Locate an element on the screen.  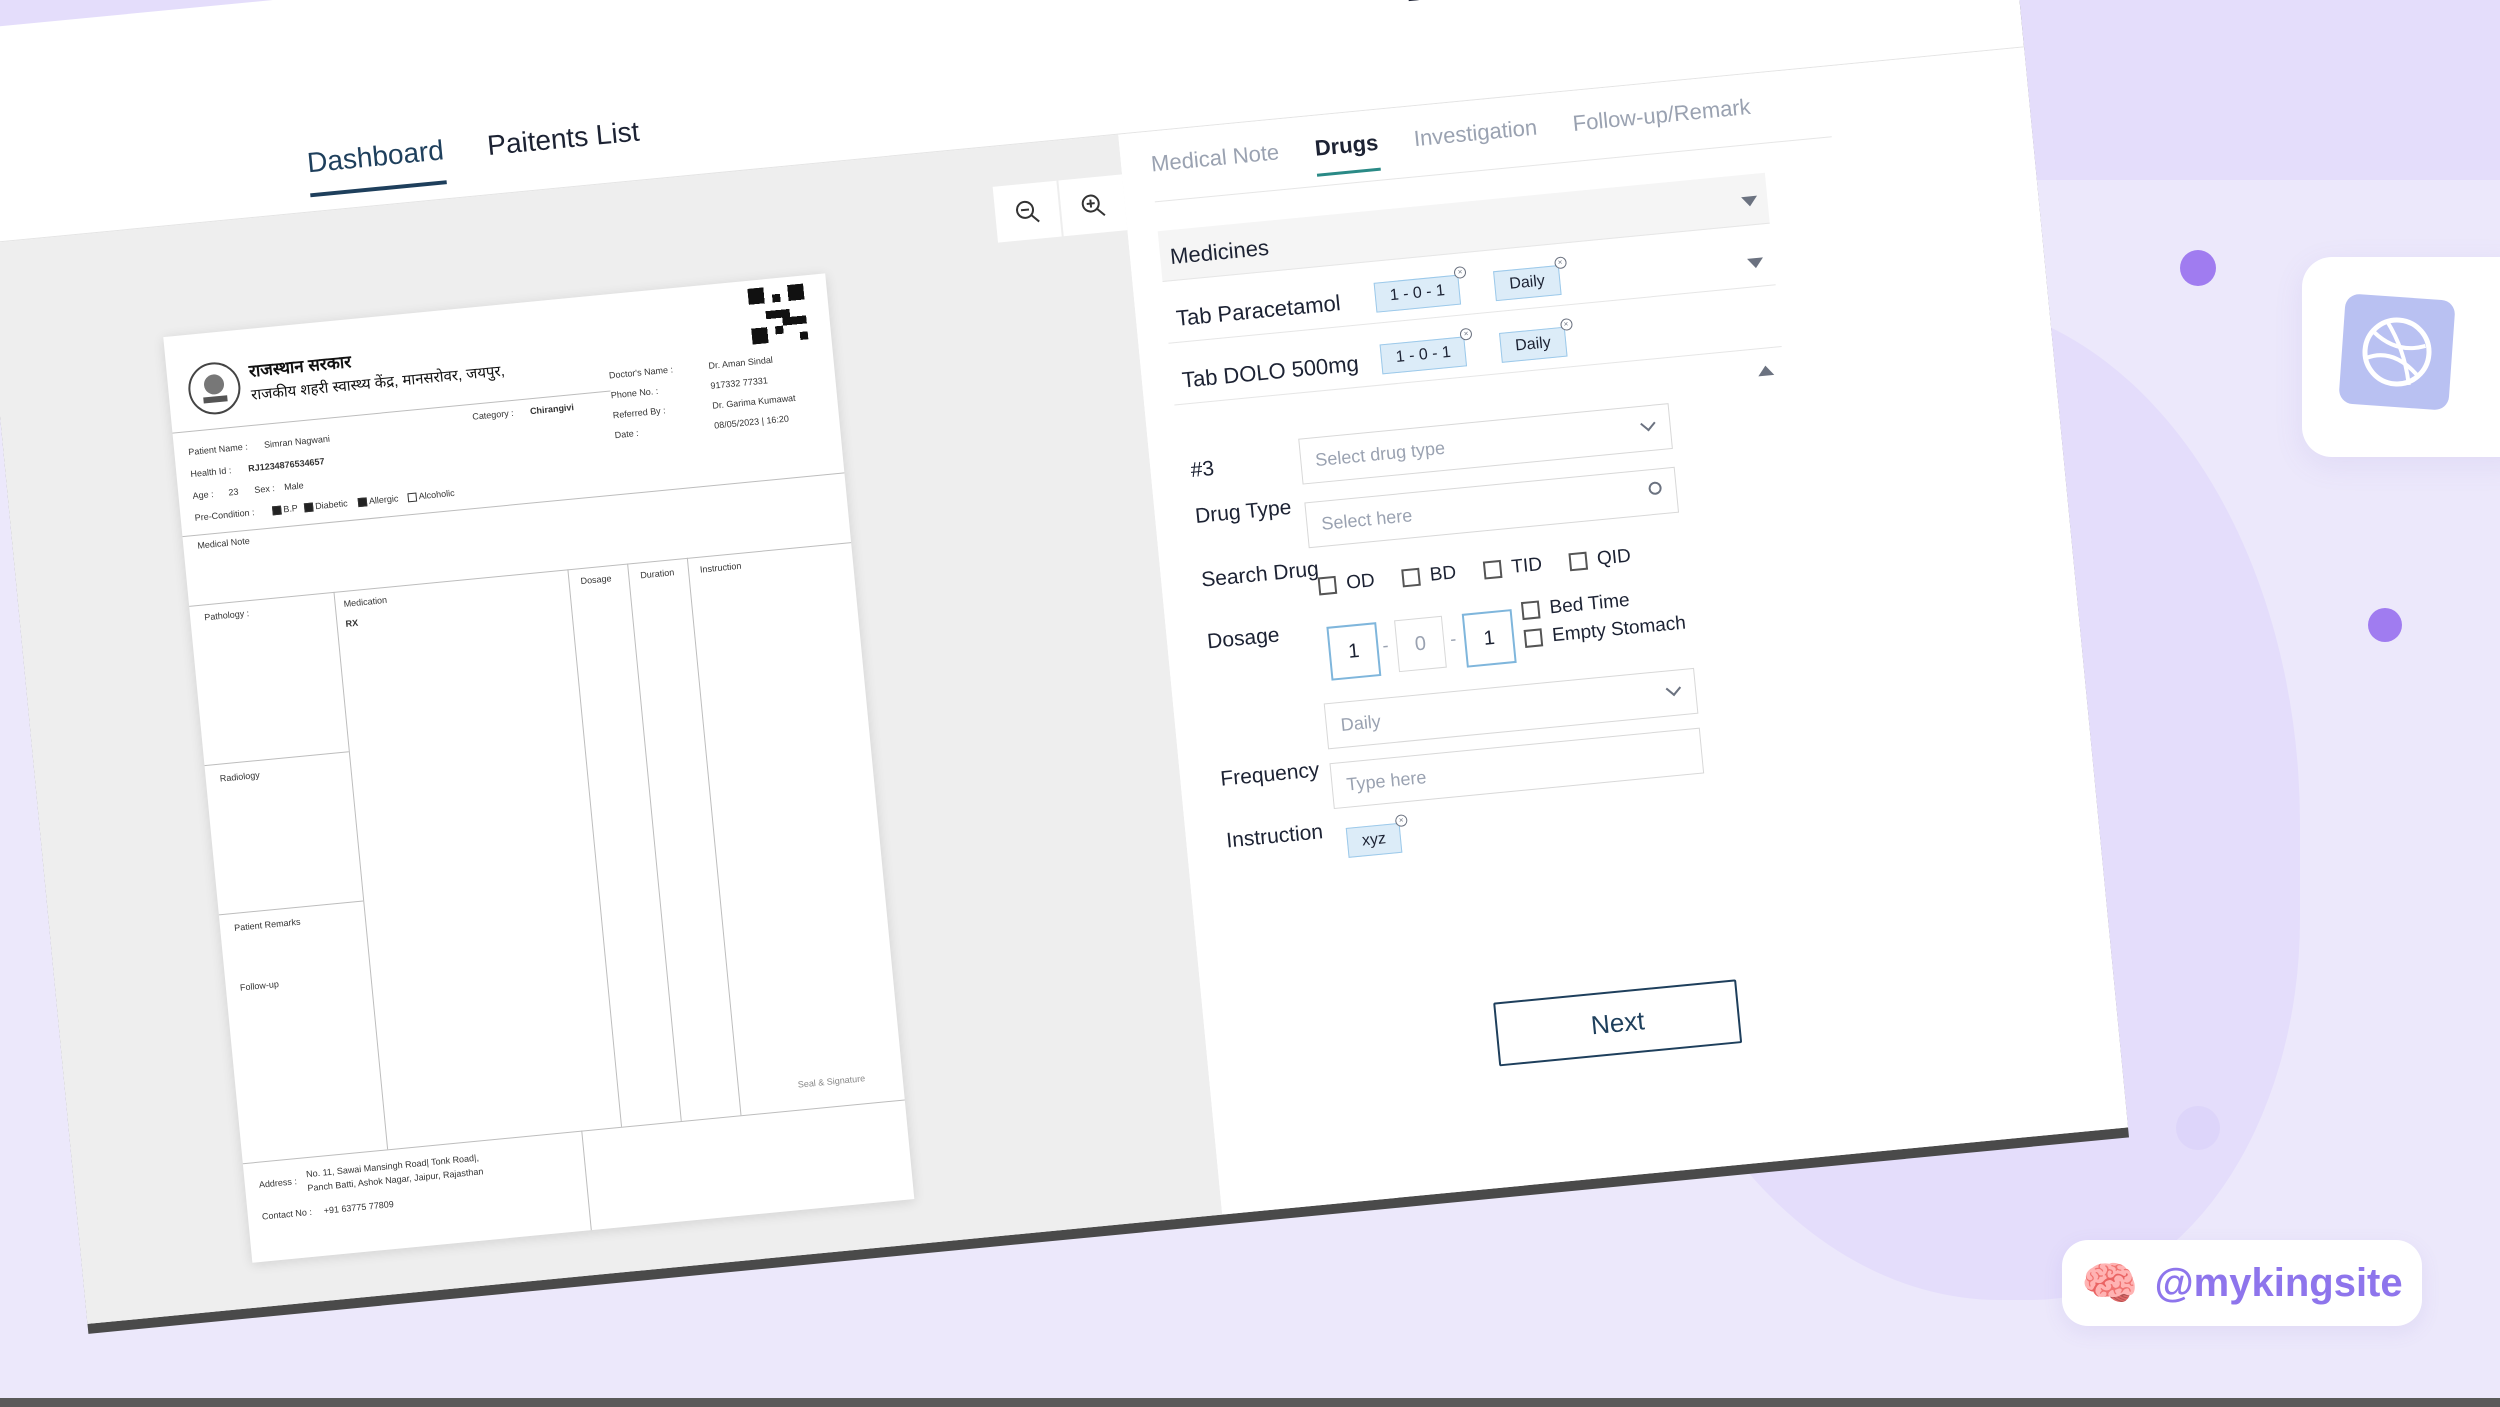
drug-type-placeholder: Select drug type is located at coordinates (1380, 454).